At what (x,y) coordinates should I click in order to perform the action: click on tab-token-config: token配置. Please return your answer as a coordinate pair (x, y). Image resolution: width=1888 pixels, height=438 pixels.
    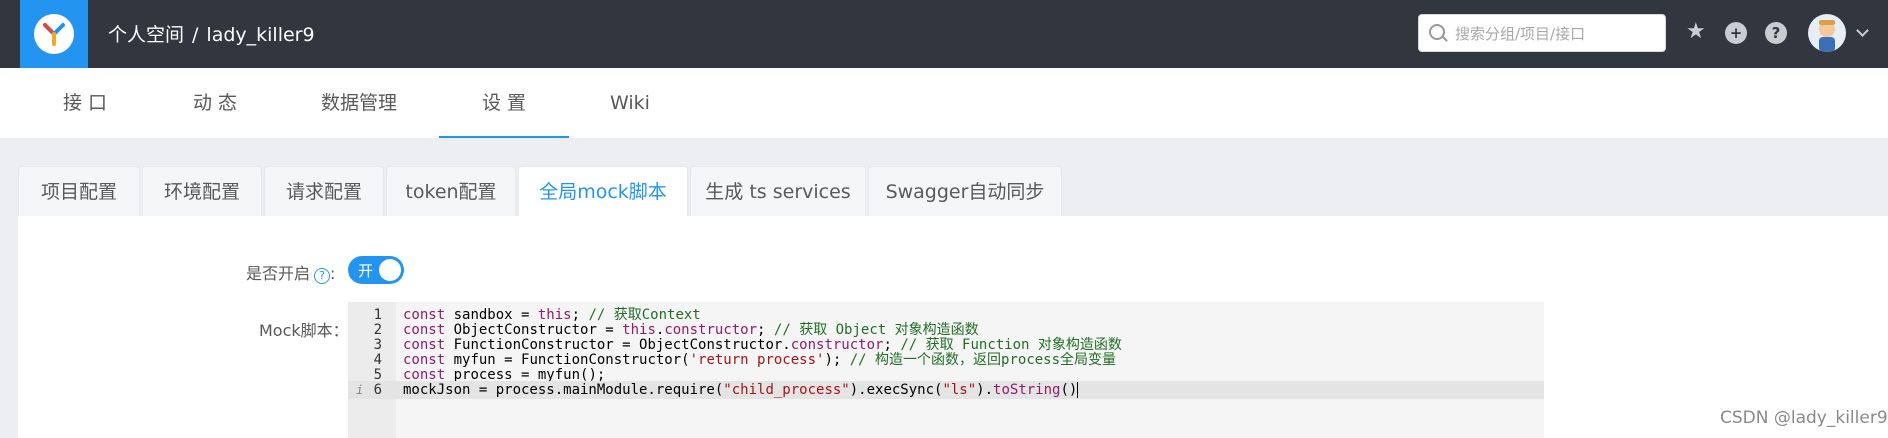
    Looking at the image, I should click on (451, 191).